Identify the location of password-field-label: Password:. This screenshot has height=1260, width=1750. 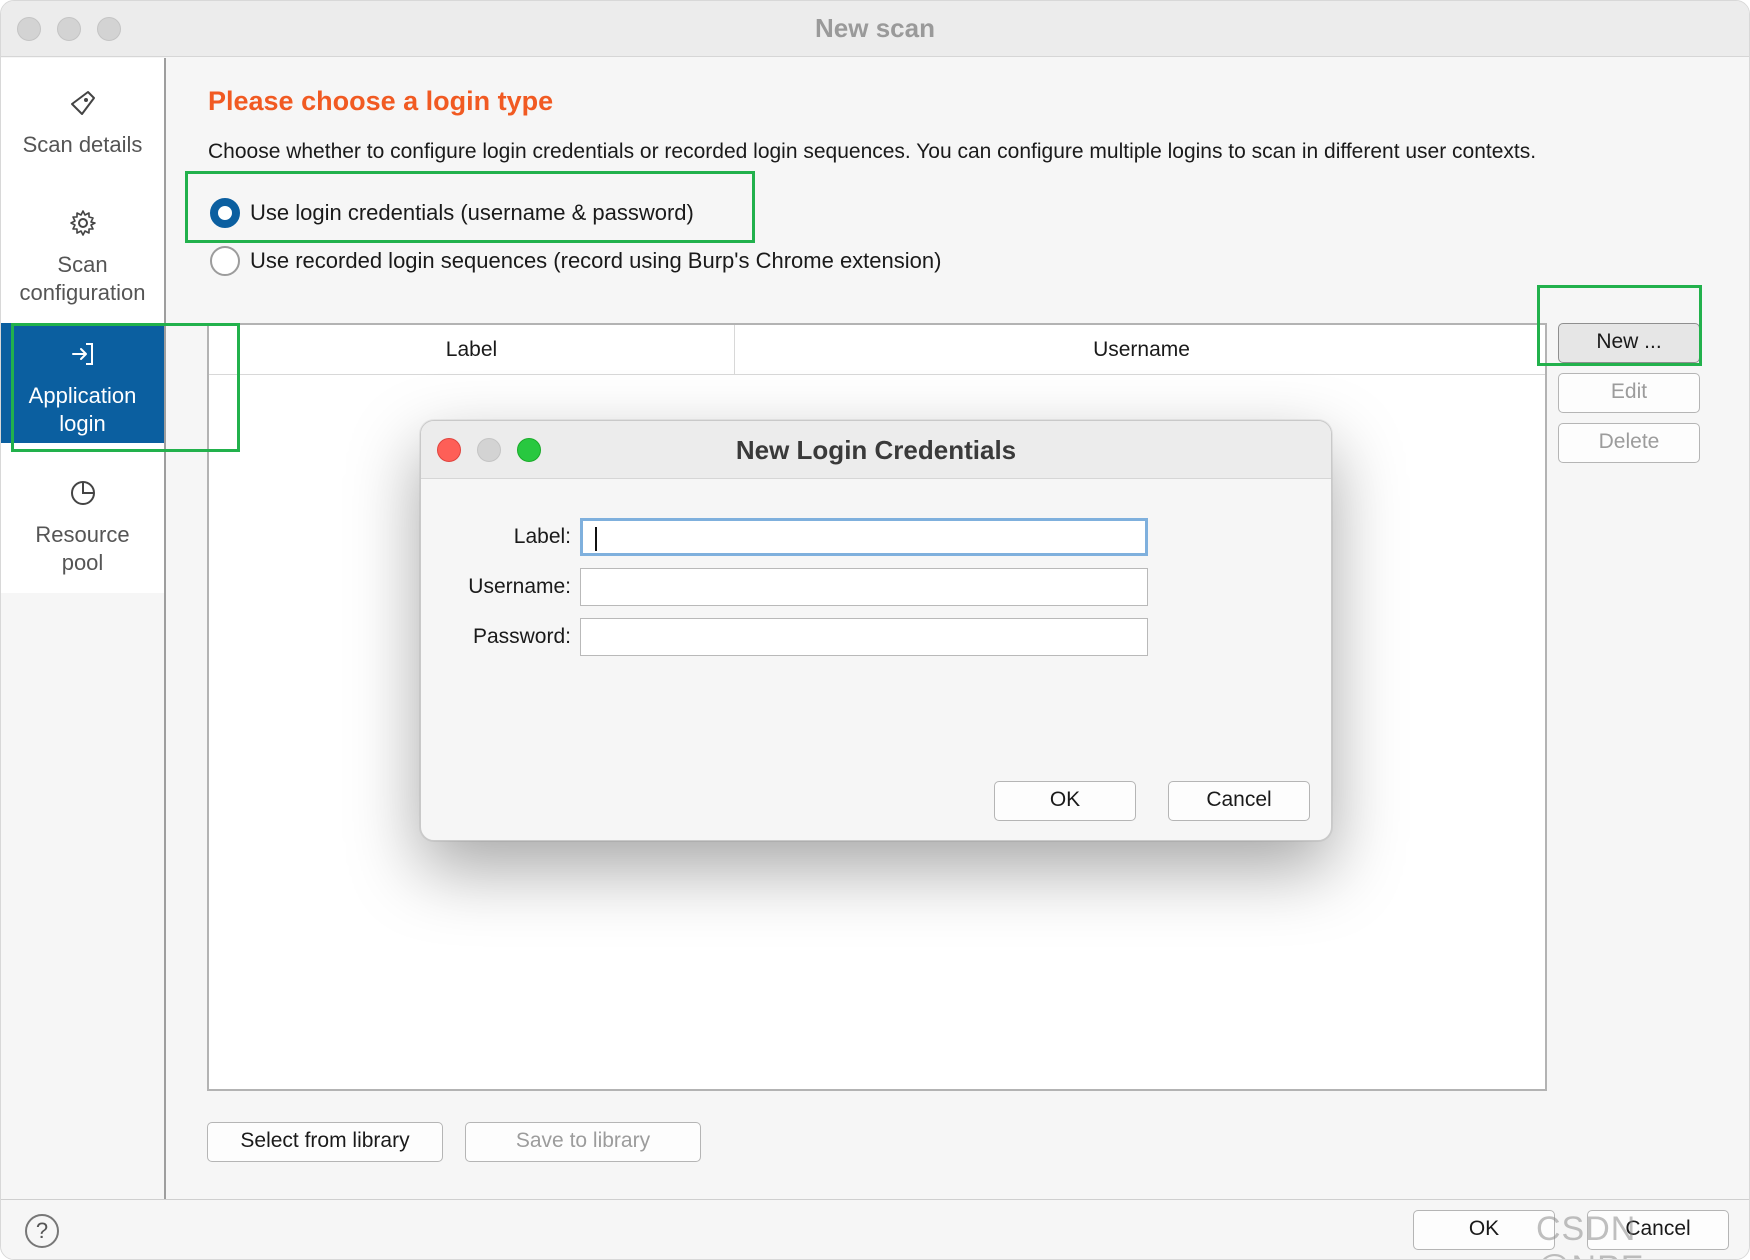
(521, 636).